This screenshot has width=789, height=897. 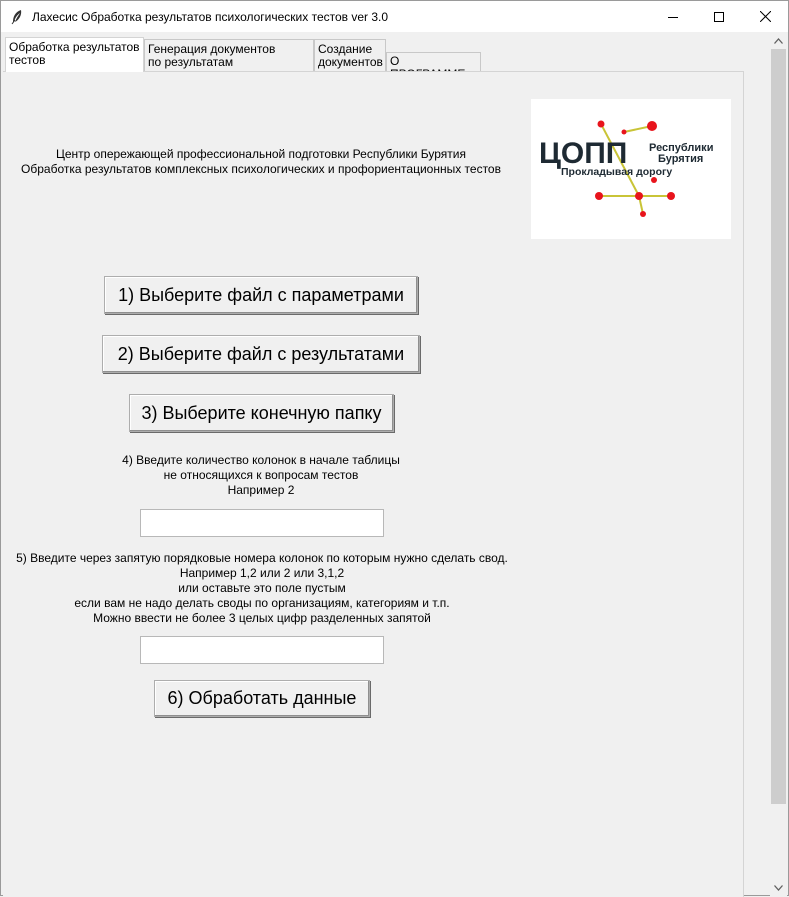 I want to click on logo-region-text-2: Бурятия, so click(x=680, y=159).